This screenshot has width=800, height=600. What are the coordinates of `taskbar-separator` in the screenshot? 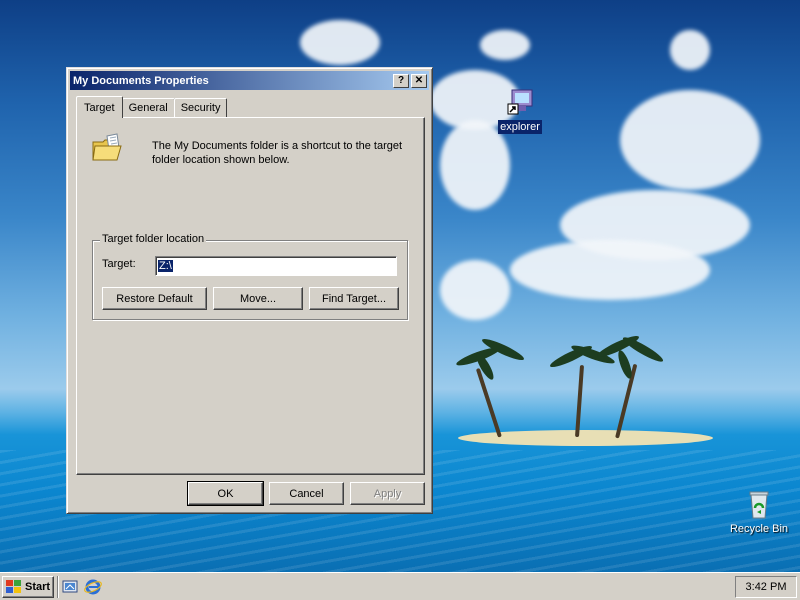 It's located at (58, 587).